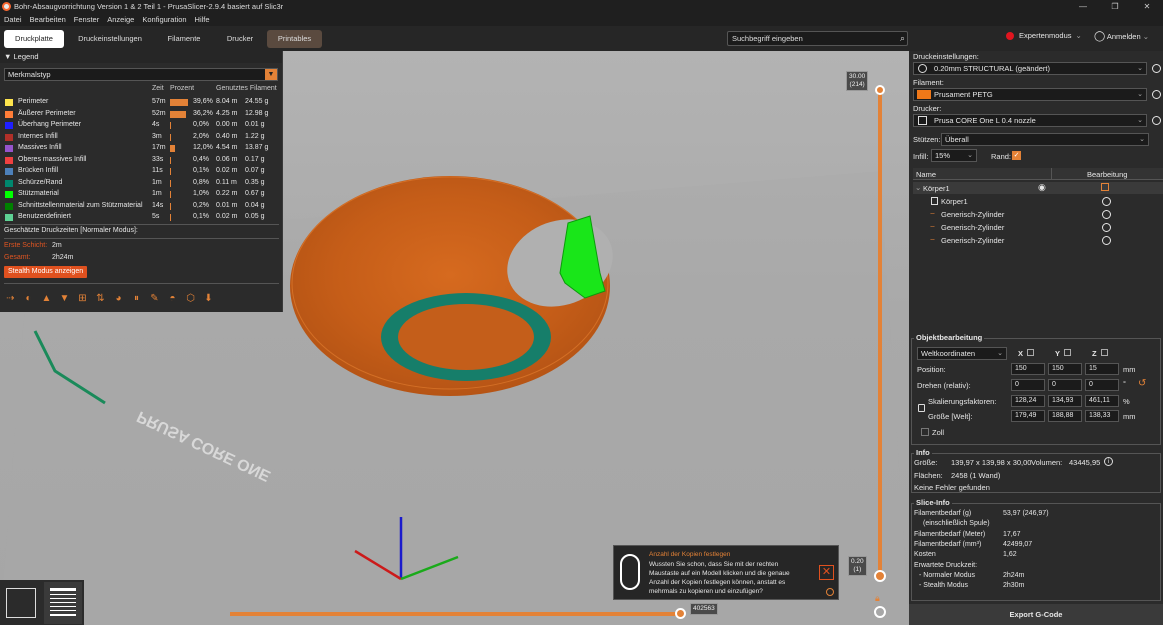  What do you see at coordinates (924, 94) in the screenshot?
I see `filament-color-swatch` at bounding box center [924, 94].